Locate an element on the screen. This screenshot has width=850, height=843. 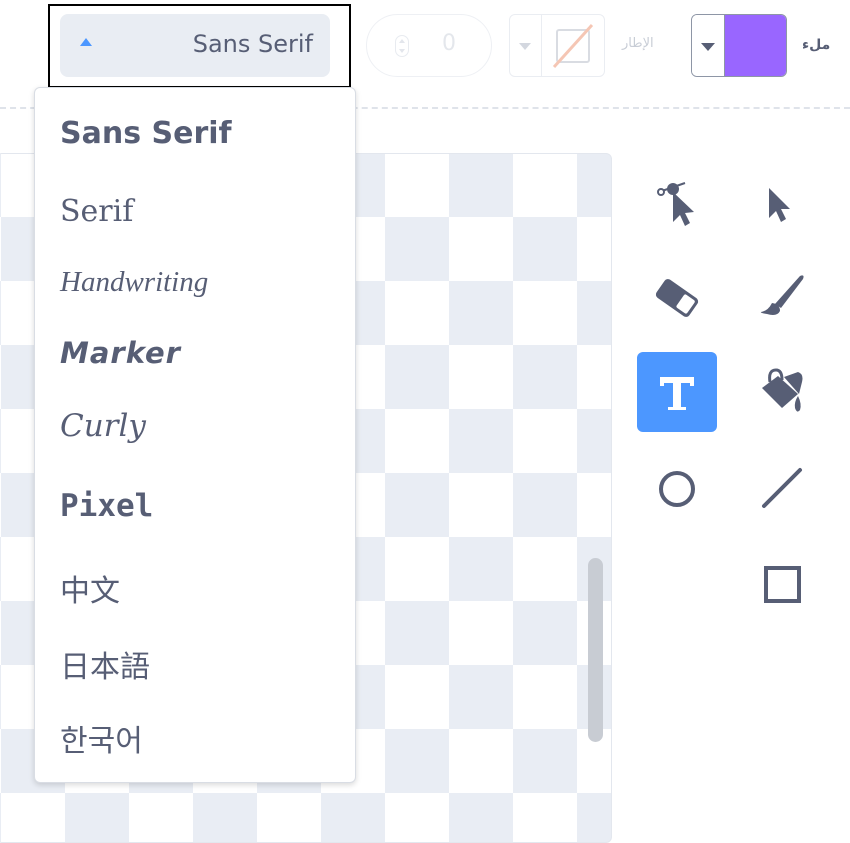
line-icon is located at coordinates (782, 488).